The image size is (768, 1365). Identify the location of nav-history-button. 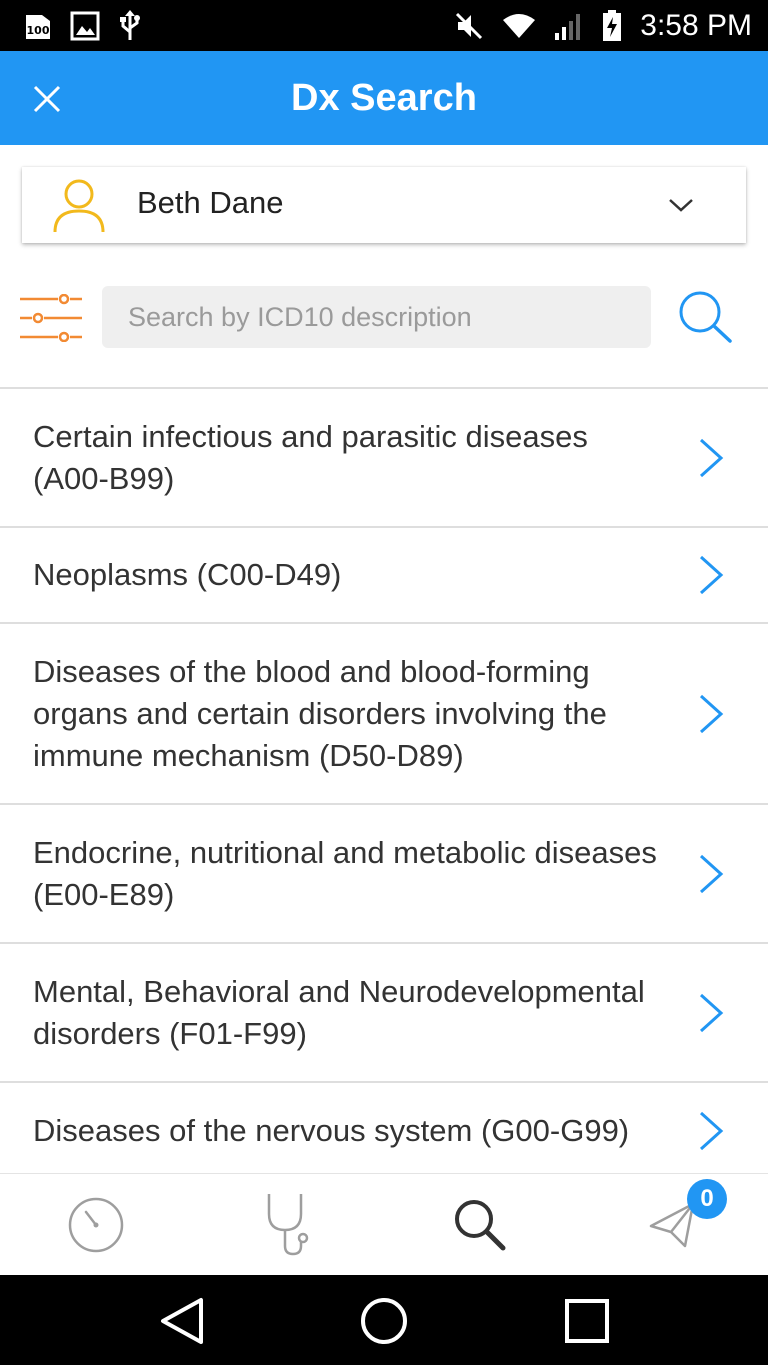
(96, 1225).